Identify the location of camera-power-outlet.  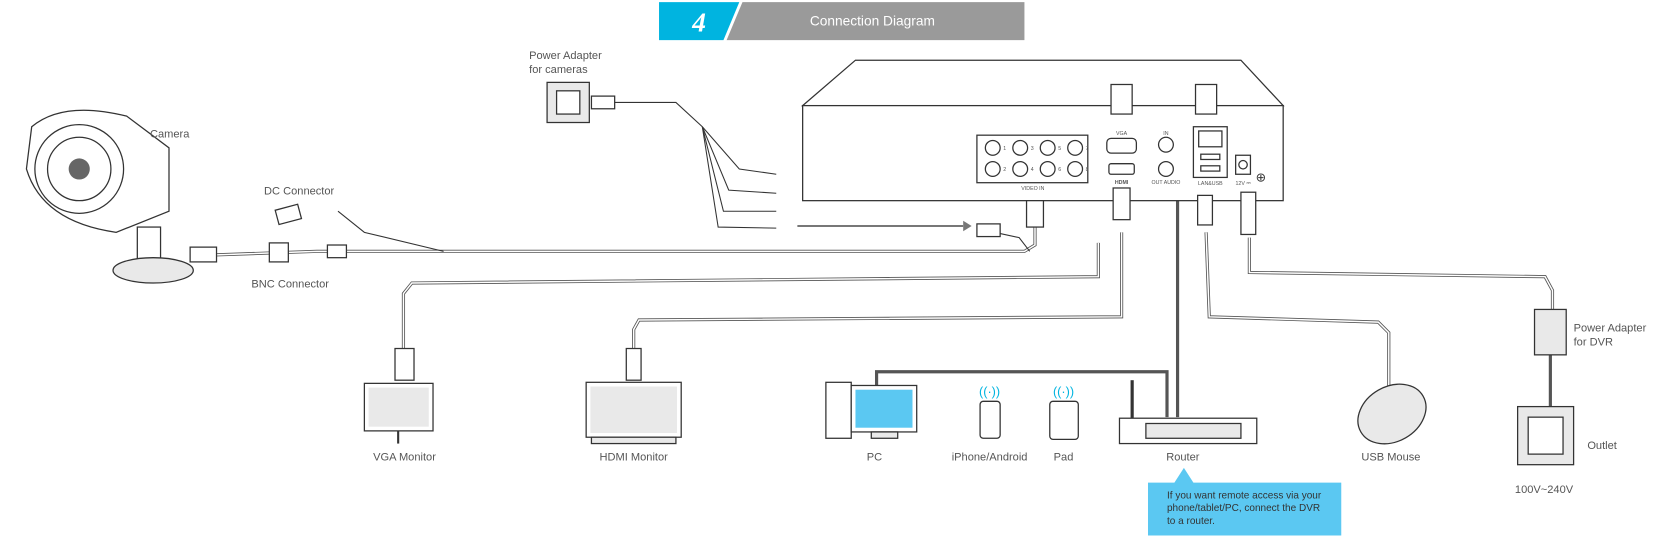
(581, 102).